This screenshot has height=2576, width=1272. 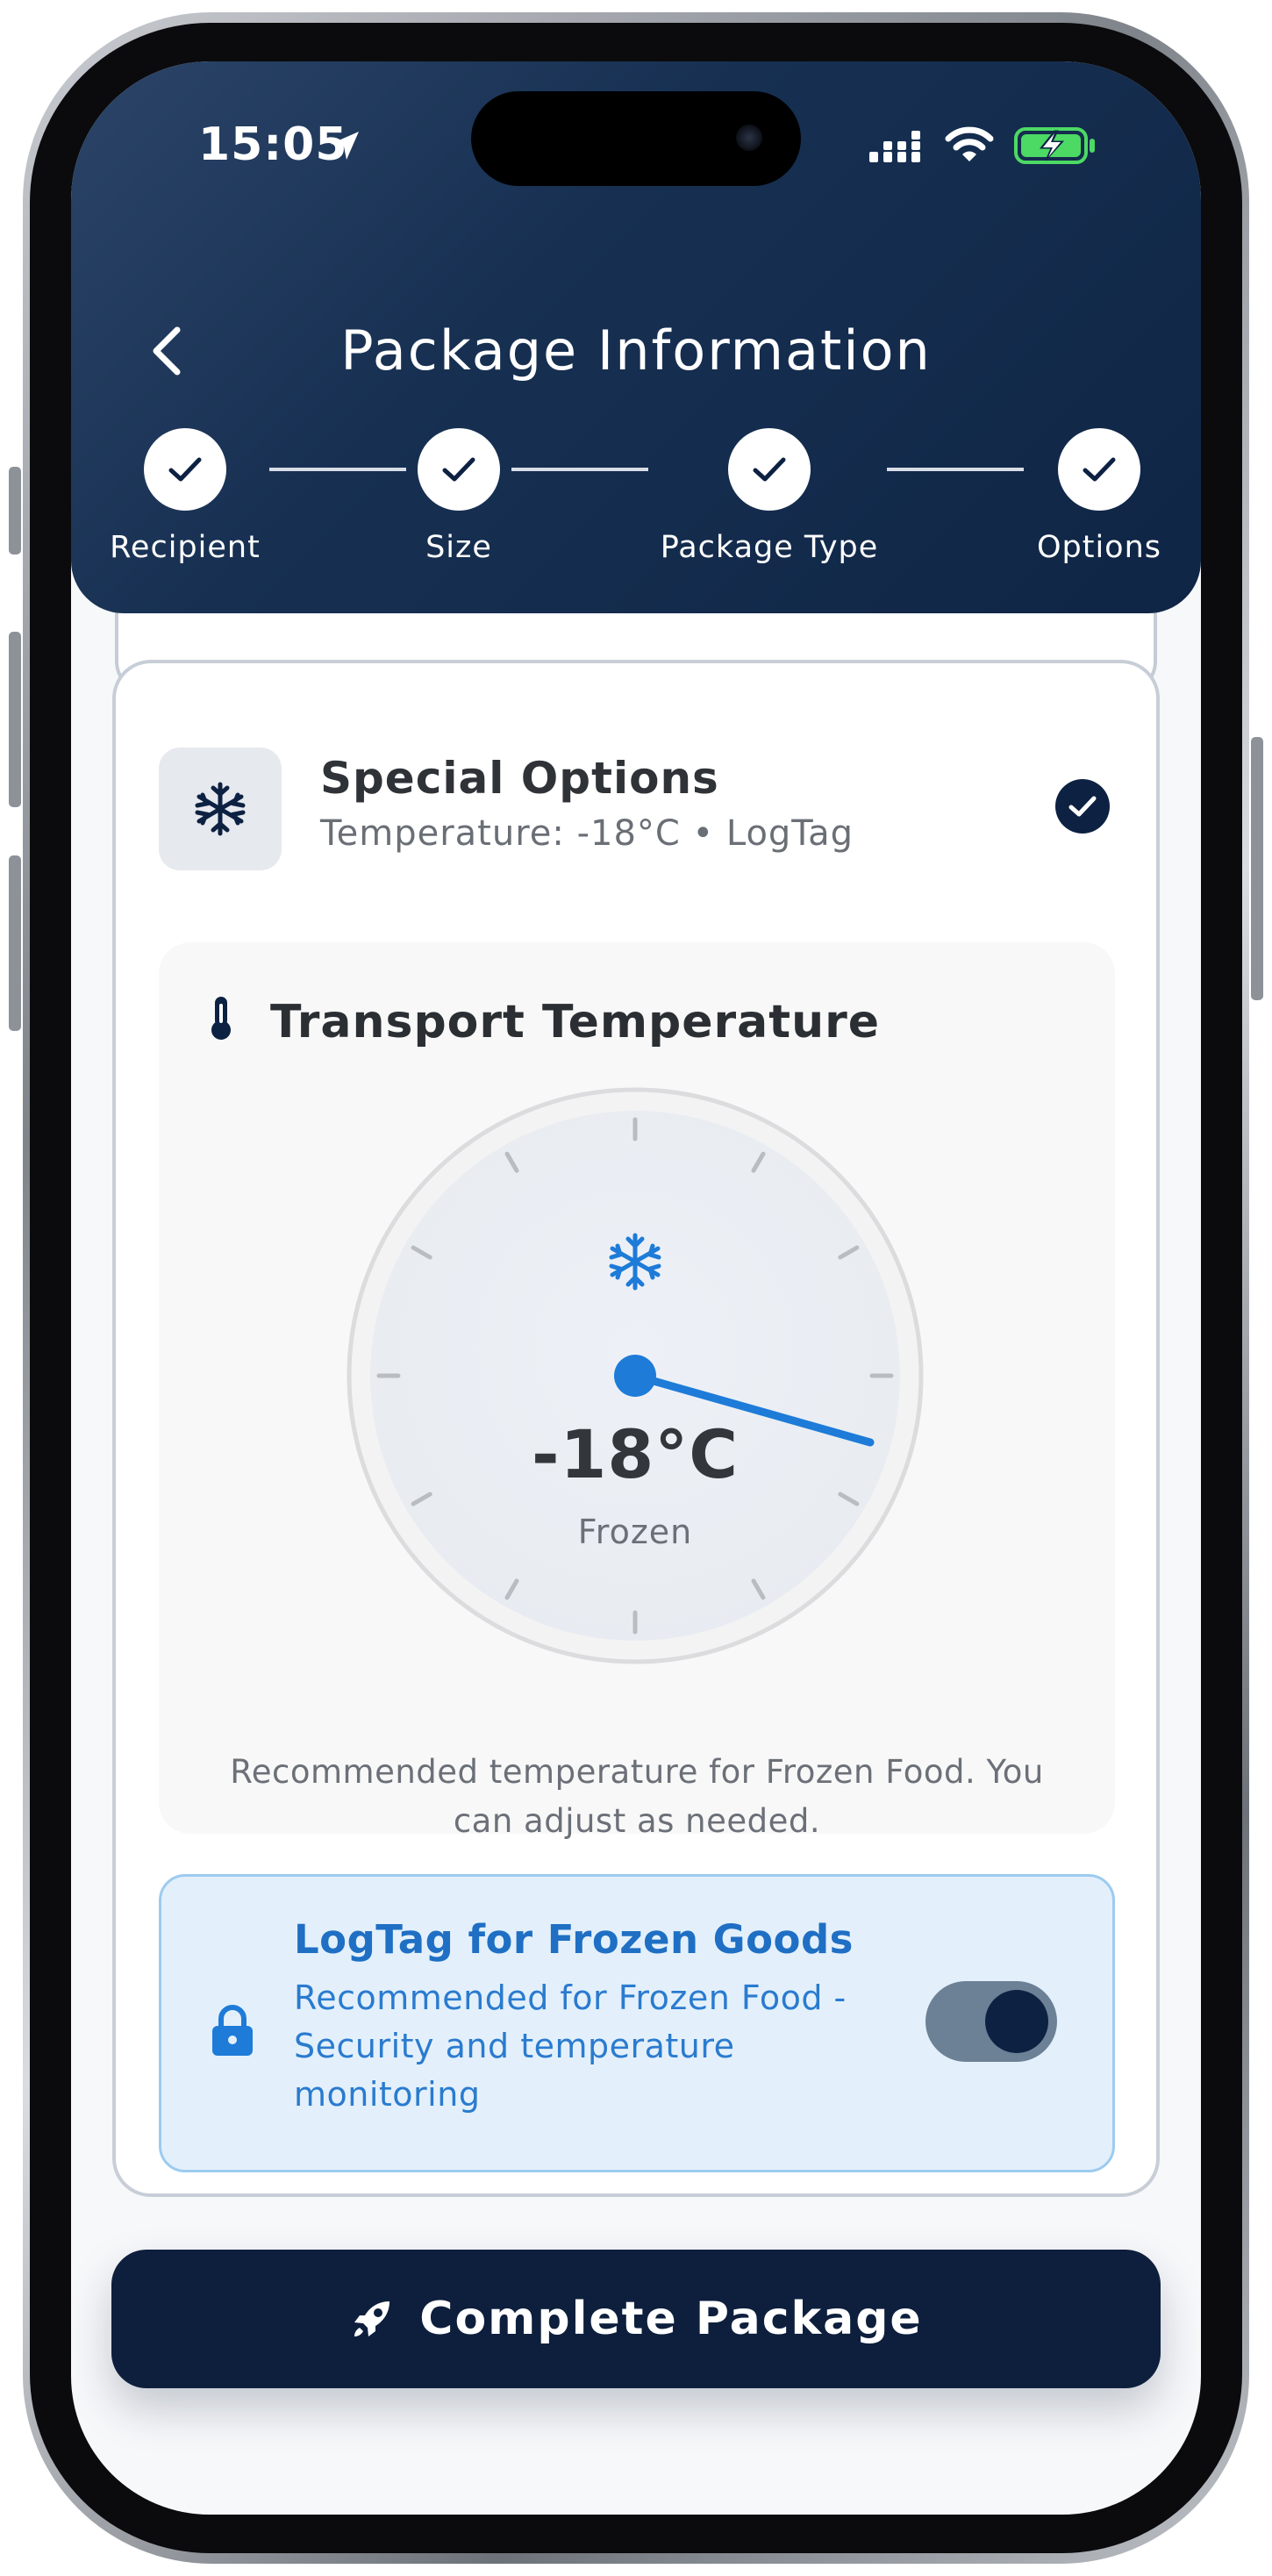 What do you see at coordinates (575, 1022) in the screenshot?
I see `transport-temperature-title: Transport Temperature` at bounding box center [575, 1022].